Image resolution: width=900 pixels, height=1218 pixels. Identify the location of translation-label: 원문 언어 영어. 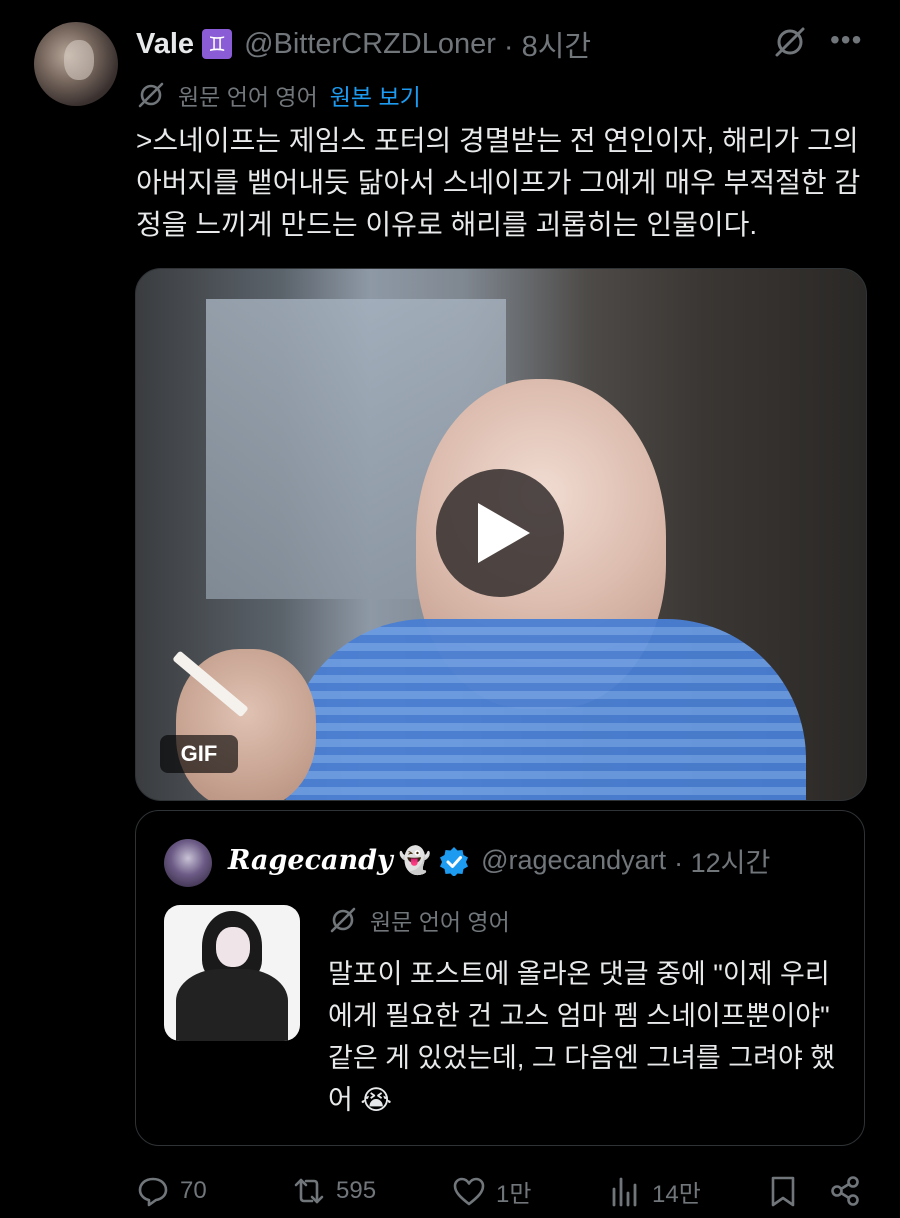
(248, 97).